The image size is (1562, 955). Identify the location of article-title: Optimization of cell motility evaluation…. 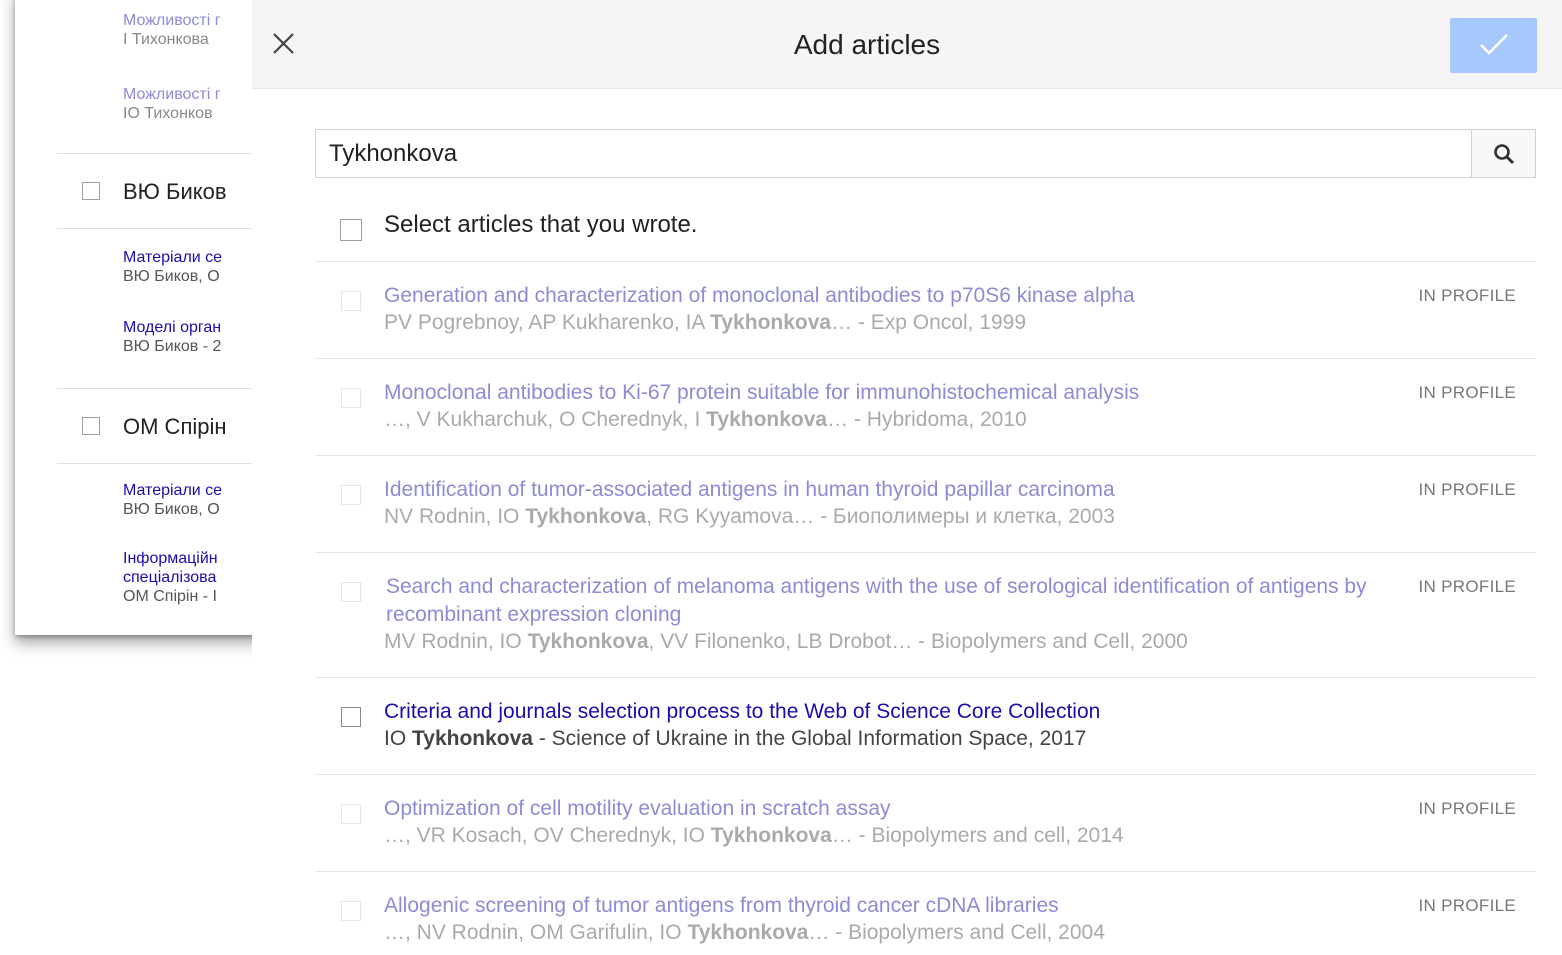
(884, 809).